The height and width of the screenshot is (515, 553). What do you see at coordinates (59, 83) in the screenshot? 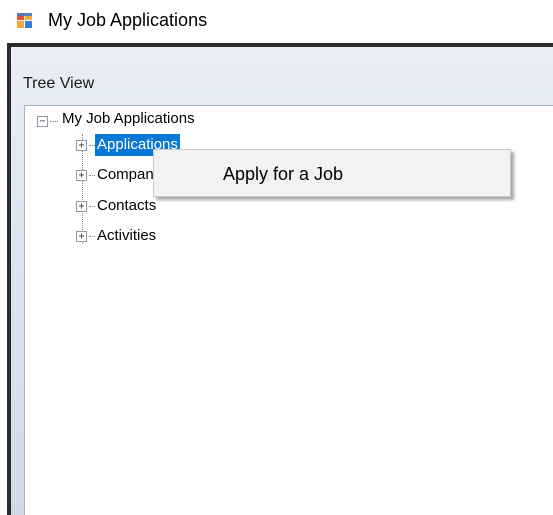
I see `group-label: Tree View` at bounding box center [59, 83].